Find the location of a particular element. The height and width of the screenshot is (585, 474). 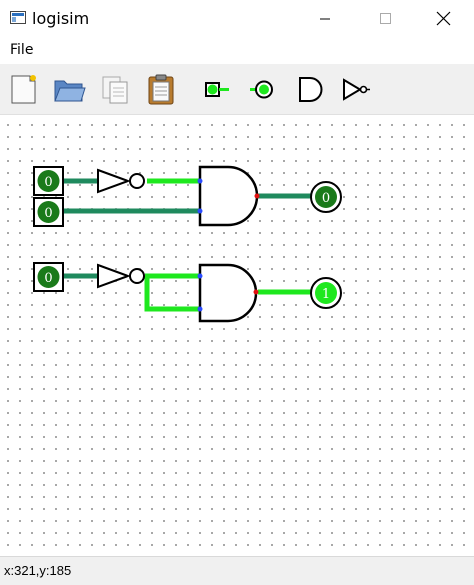

copy-icon is located at coordinates (115, 89).